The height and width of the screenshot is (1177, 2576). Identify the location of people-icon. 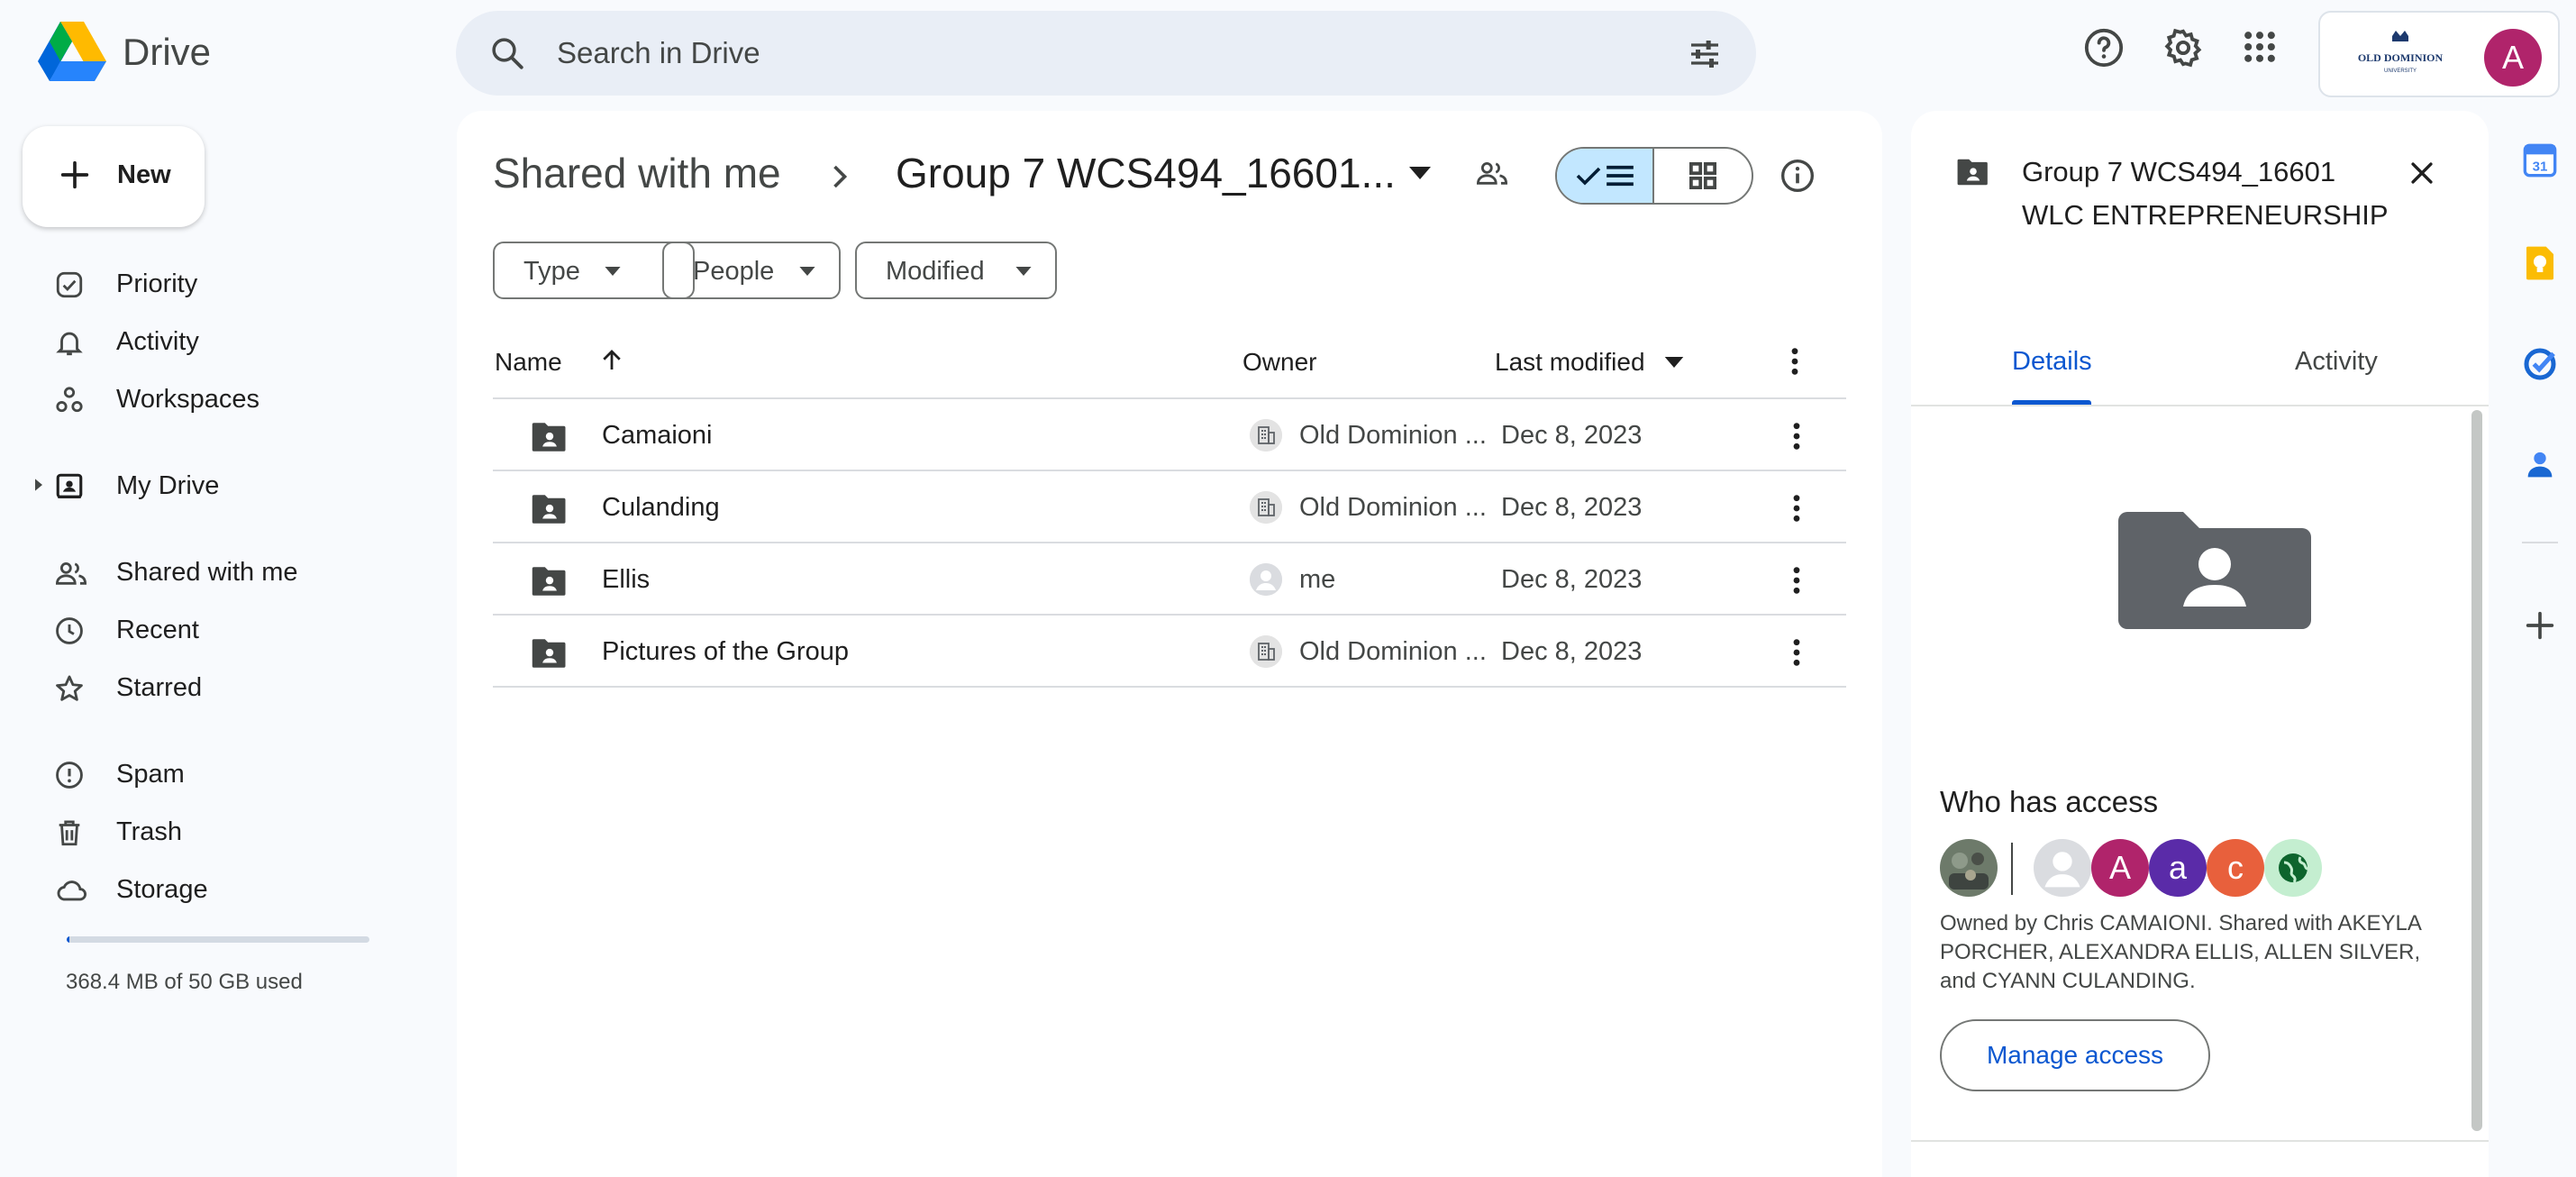
(71, 573).